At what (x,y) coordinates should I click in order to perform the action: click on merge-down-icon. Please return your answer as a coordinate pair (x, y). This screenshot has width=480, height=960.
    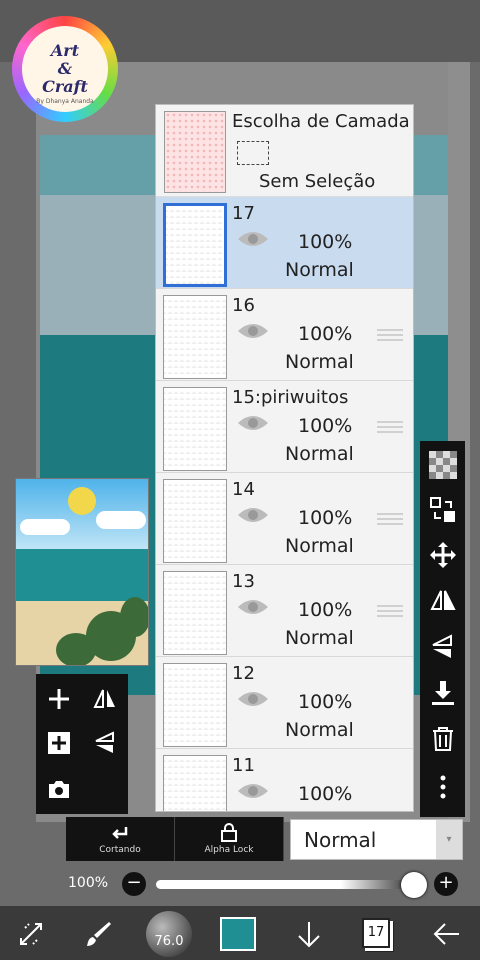
    Looking at the image, I should click on (442, 693).